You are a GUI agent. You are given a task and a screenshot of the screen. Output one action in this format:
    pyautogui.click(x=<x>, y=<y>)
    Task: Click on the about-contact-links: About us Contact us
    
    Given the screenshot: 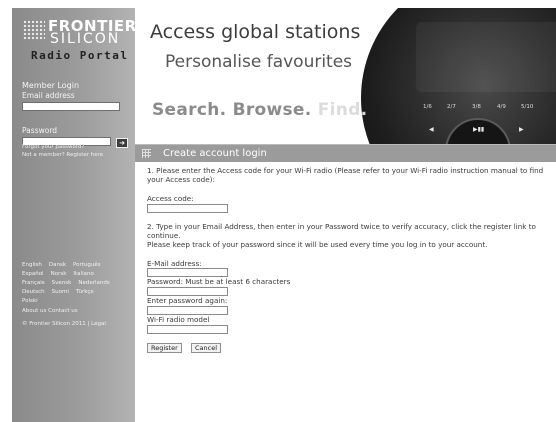 What is the action you would take?
    pyautogui.click(x=50, y=311)
    